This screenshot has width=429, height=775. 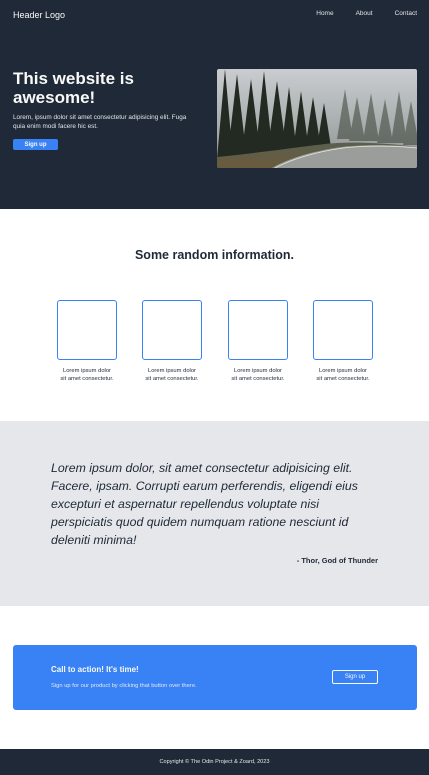 What do you see at coordinates (39, 15) in the screenshot?
I see `header-logo: Header Logo` at bounding box center [39, 15].